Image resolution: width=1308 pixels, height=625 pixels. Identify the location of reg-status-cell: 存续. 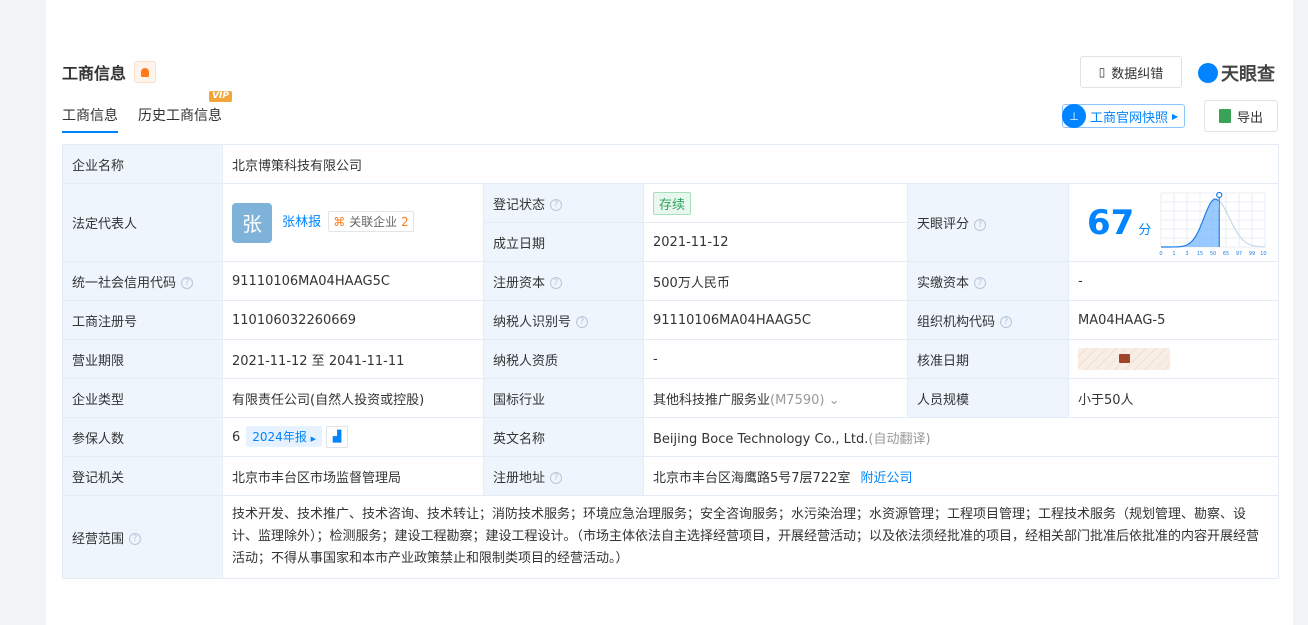
(775, 203).